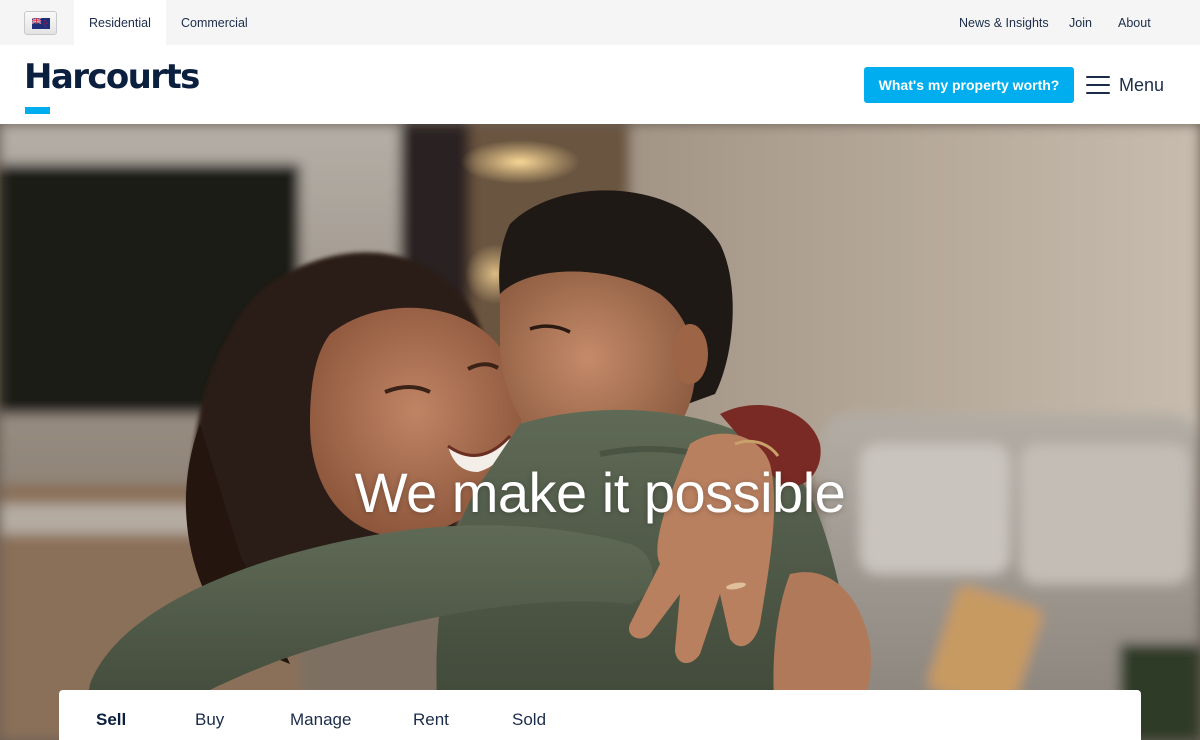 The image size is (1200, 740). I want to click on logo-accent-bar, so click(37, 110).